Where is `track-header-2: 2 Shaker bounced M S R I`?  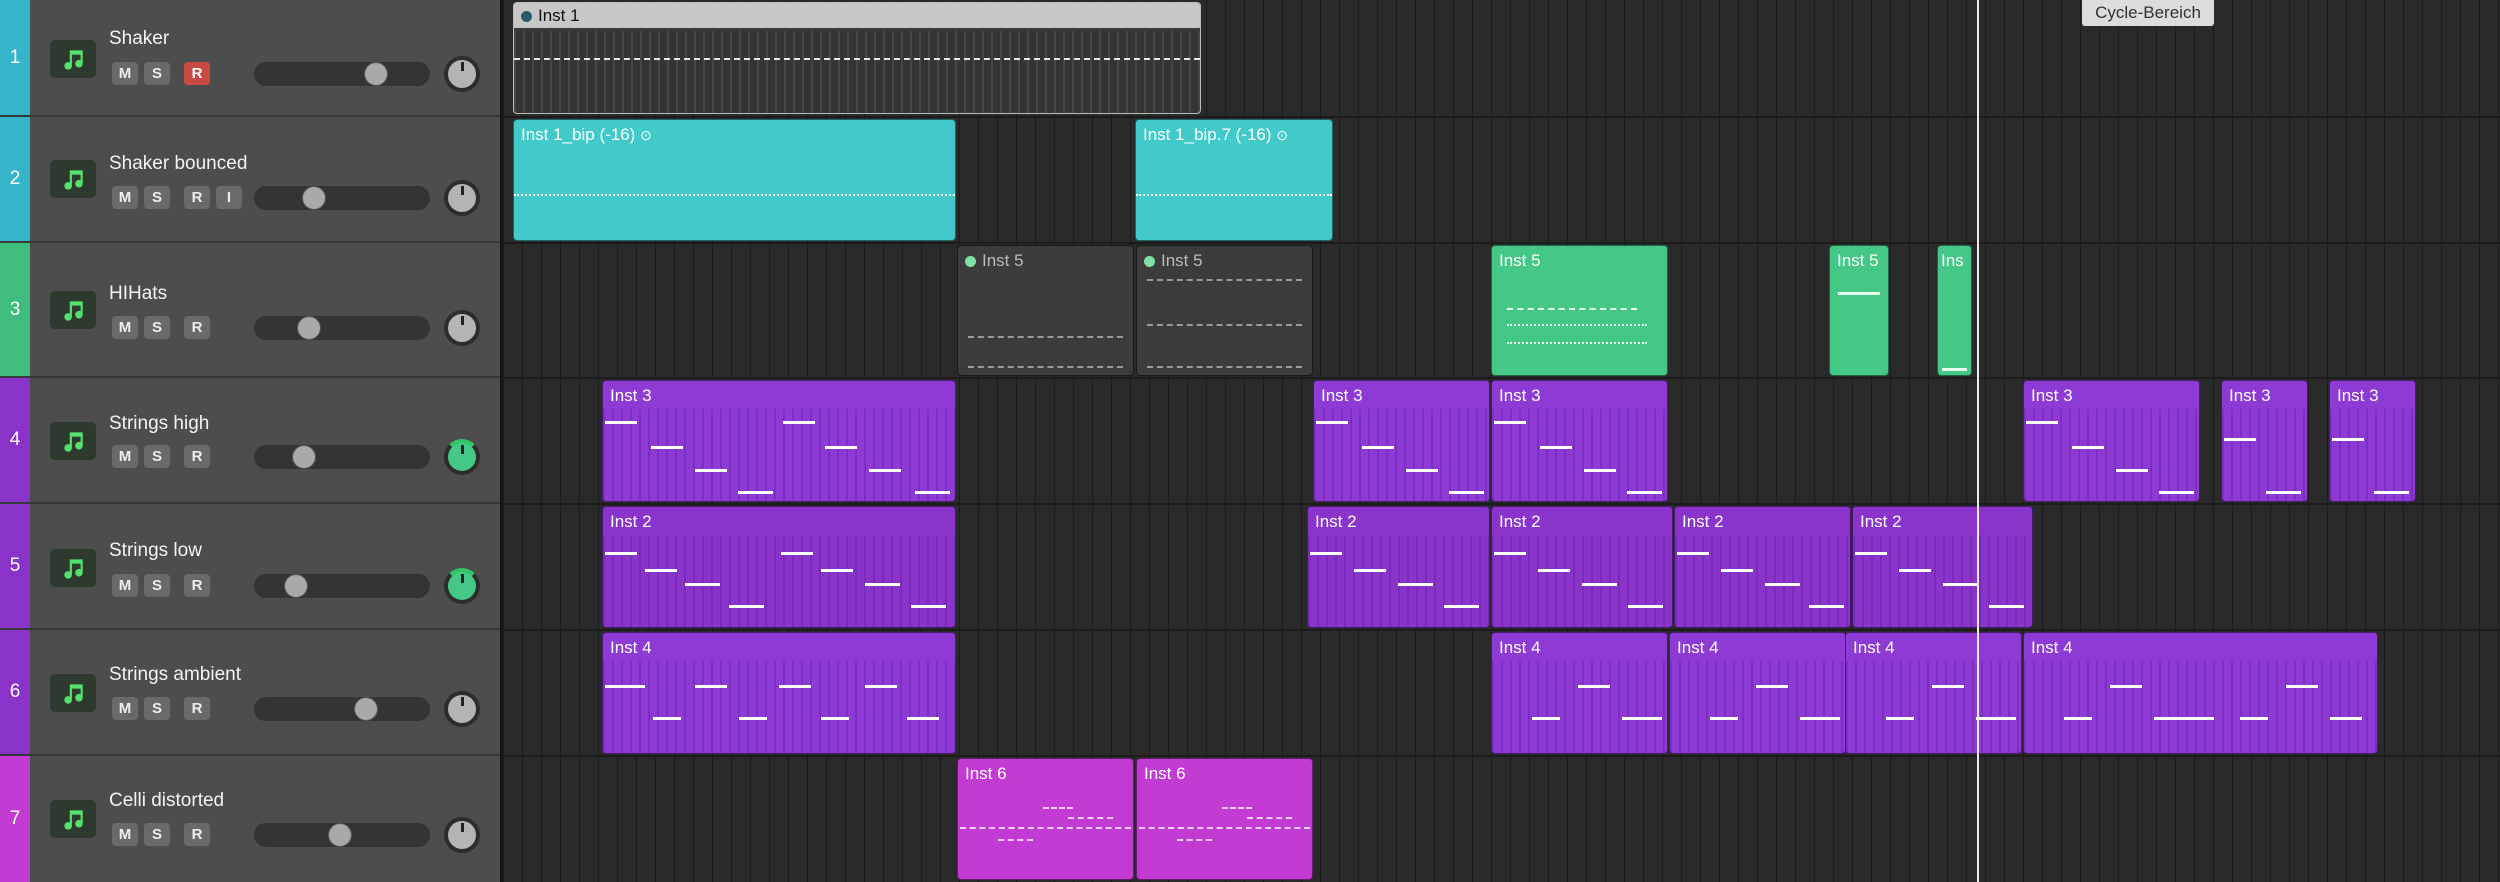 track-header-2: 2 Shaker bounced M S R I is located at coordinates (250, 180).